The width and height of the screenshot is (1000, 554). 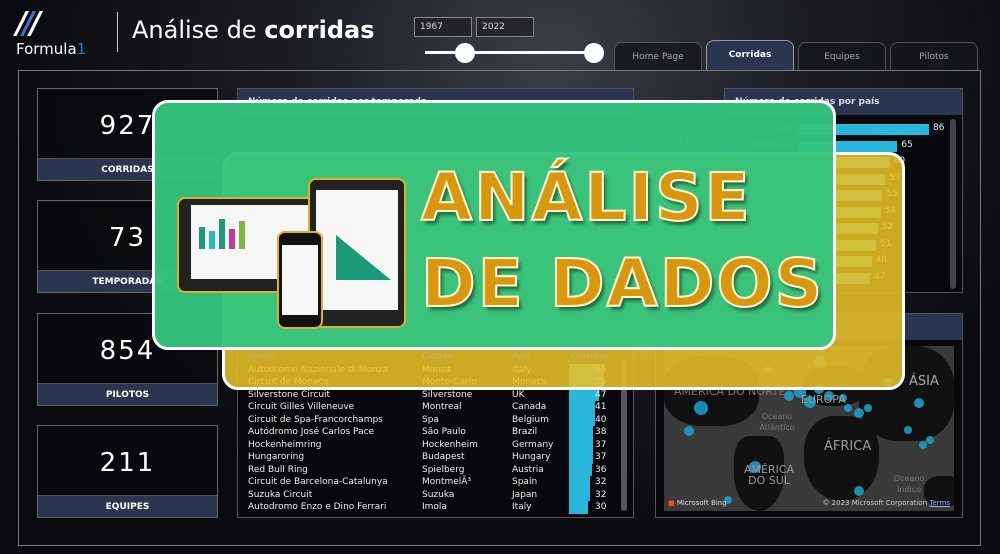 I want to click on table-row: Hungaroring Budapest Hungary 37, so click(x=428, y=457).